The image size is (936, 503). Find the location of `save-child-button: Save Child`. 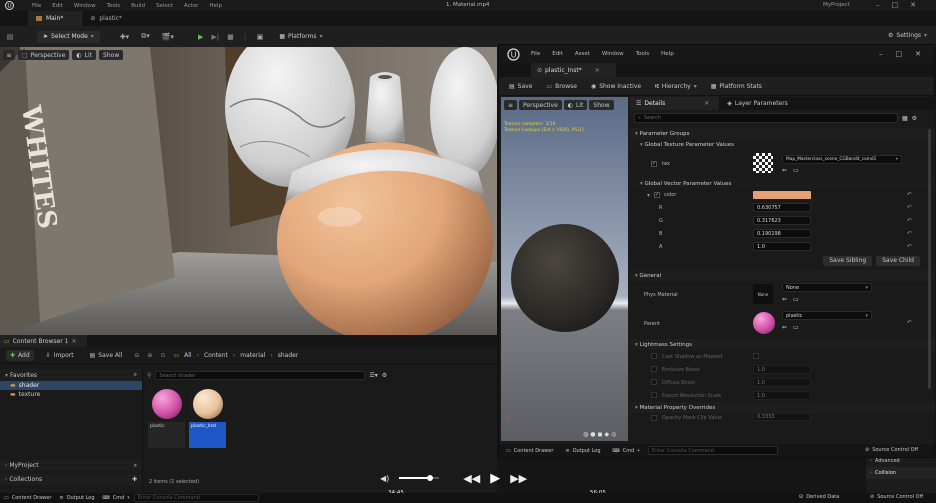

save-child-button: Save Child is located at coordinates (898, 260).